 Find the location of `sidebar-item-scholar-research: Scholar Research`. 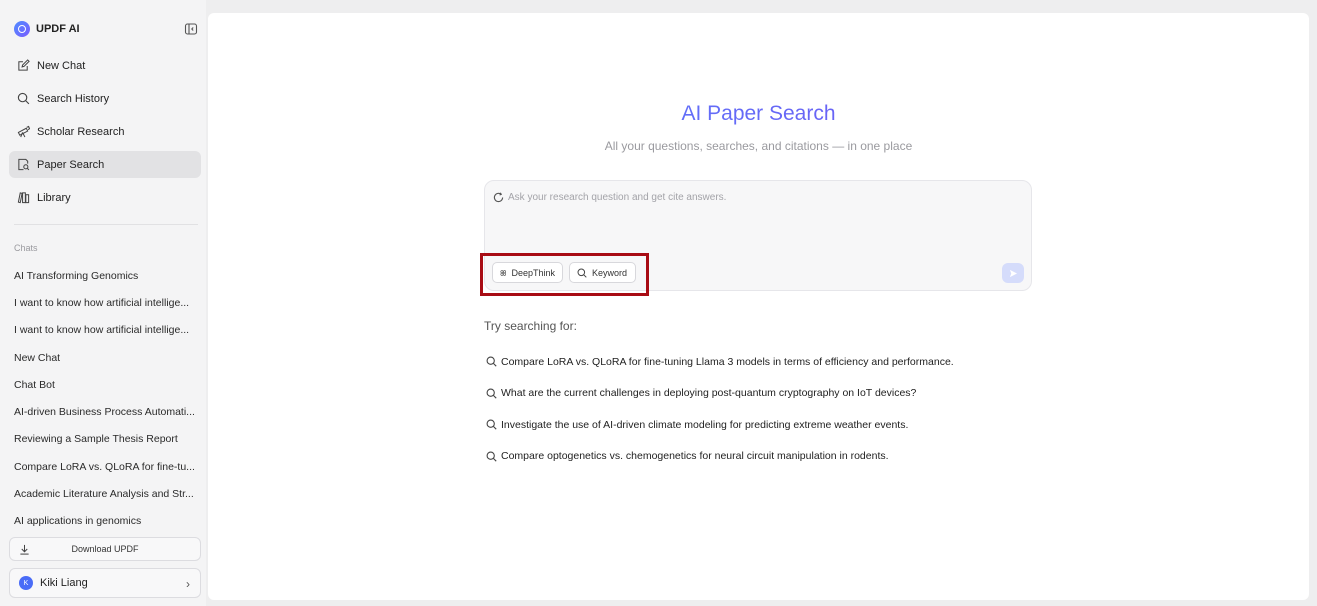

sidebar-item-scholar-research: Scholar Research is located at coordinates (105, 131).